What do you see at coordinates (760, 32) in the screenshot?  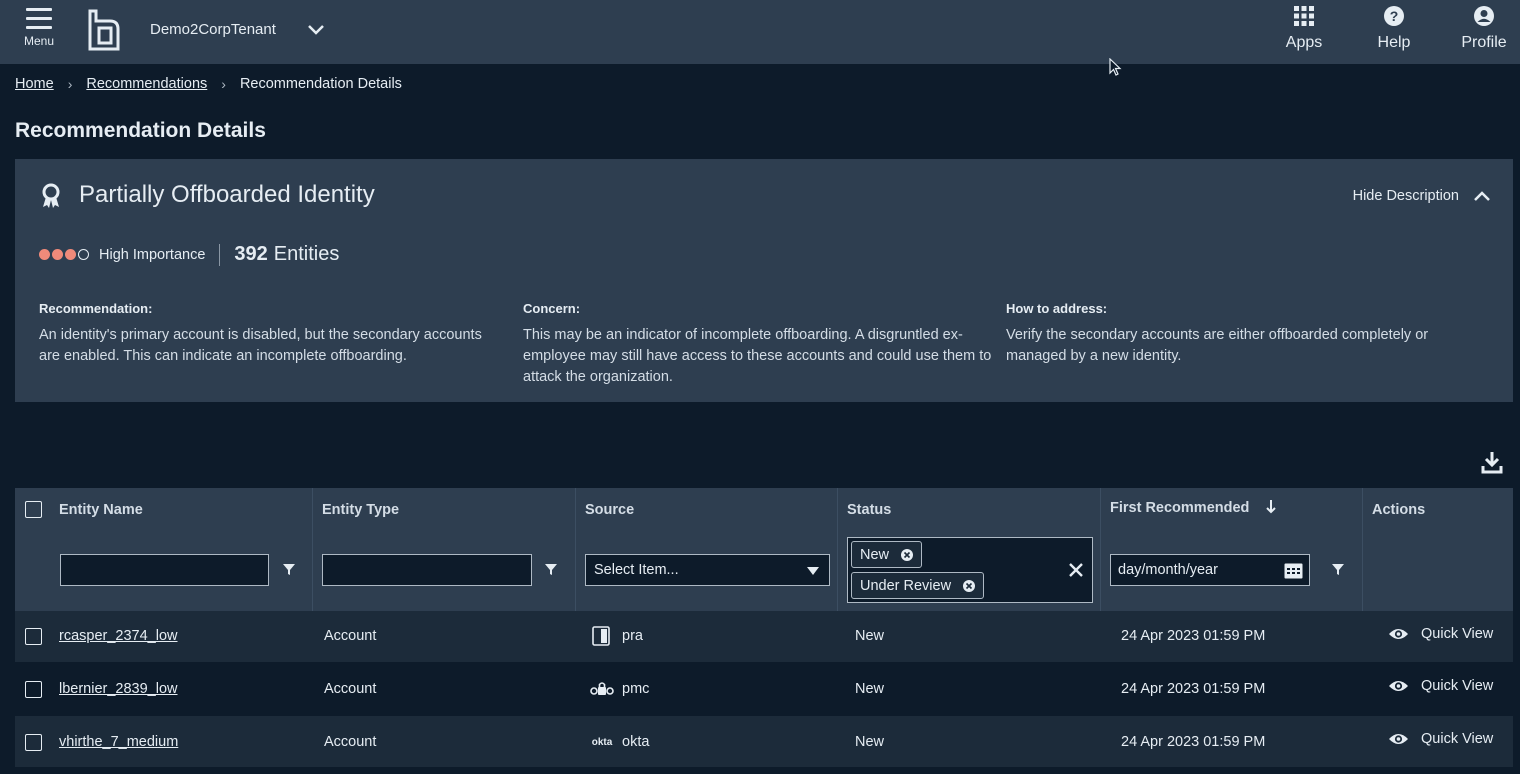 I see `top-navigation-bar: Menu Demo2CorpTenant Apps ? Help Profile` at bounding box center [760, 32].